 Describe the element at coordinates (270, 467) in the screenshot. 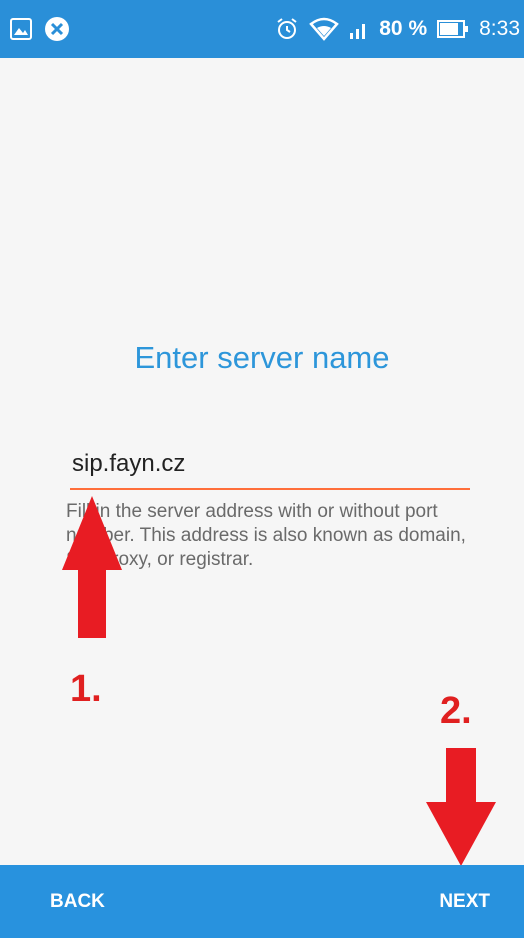

I see `server-name-input` at that location.